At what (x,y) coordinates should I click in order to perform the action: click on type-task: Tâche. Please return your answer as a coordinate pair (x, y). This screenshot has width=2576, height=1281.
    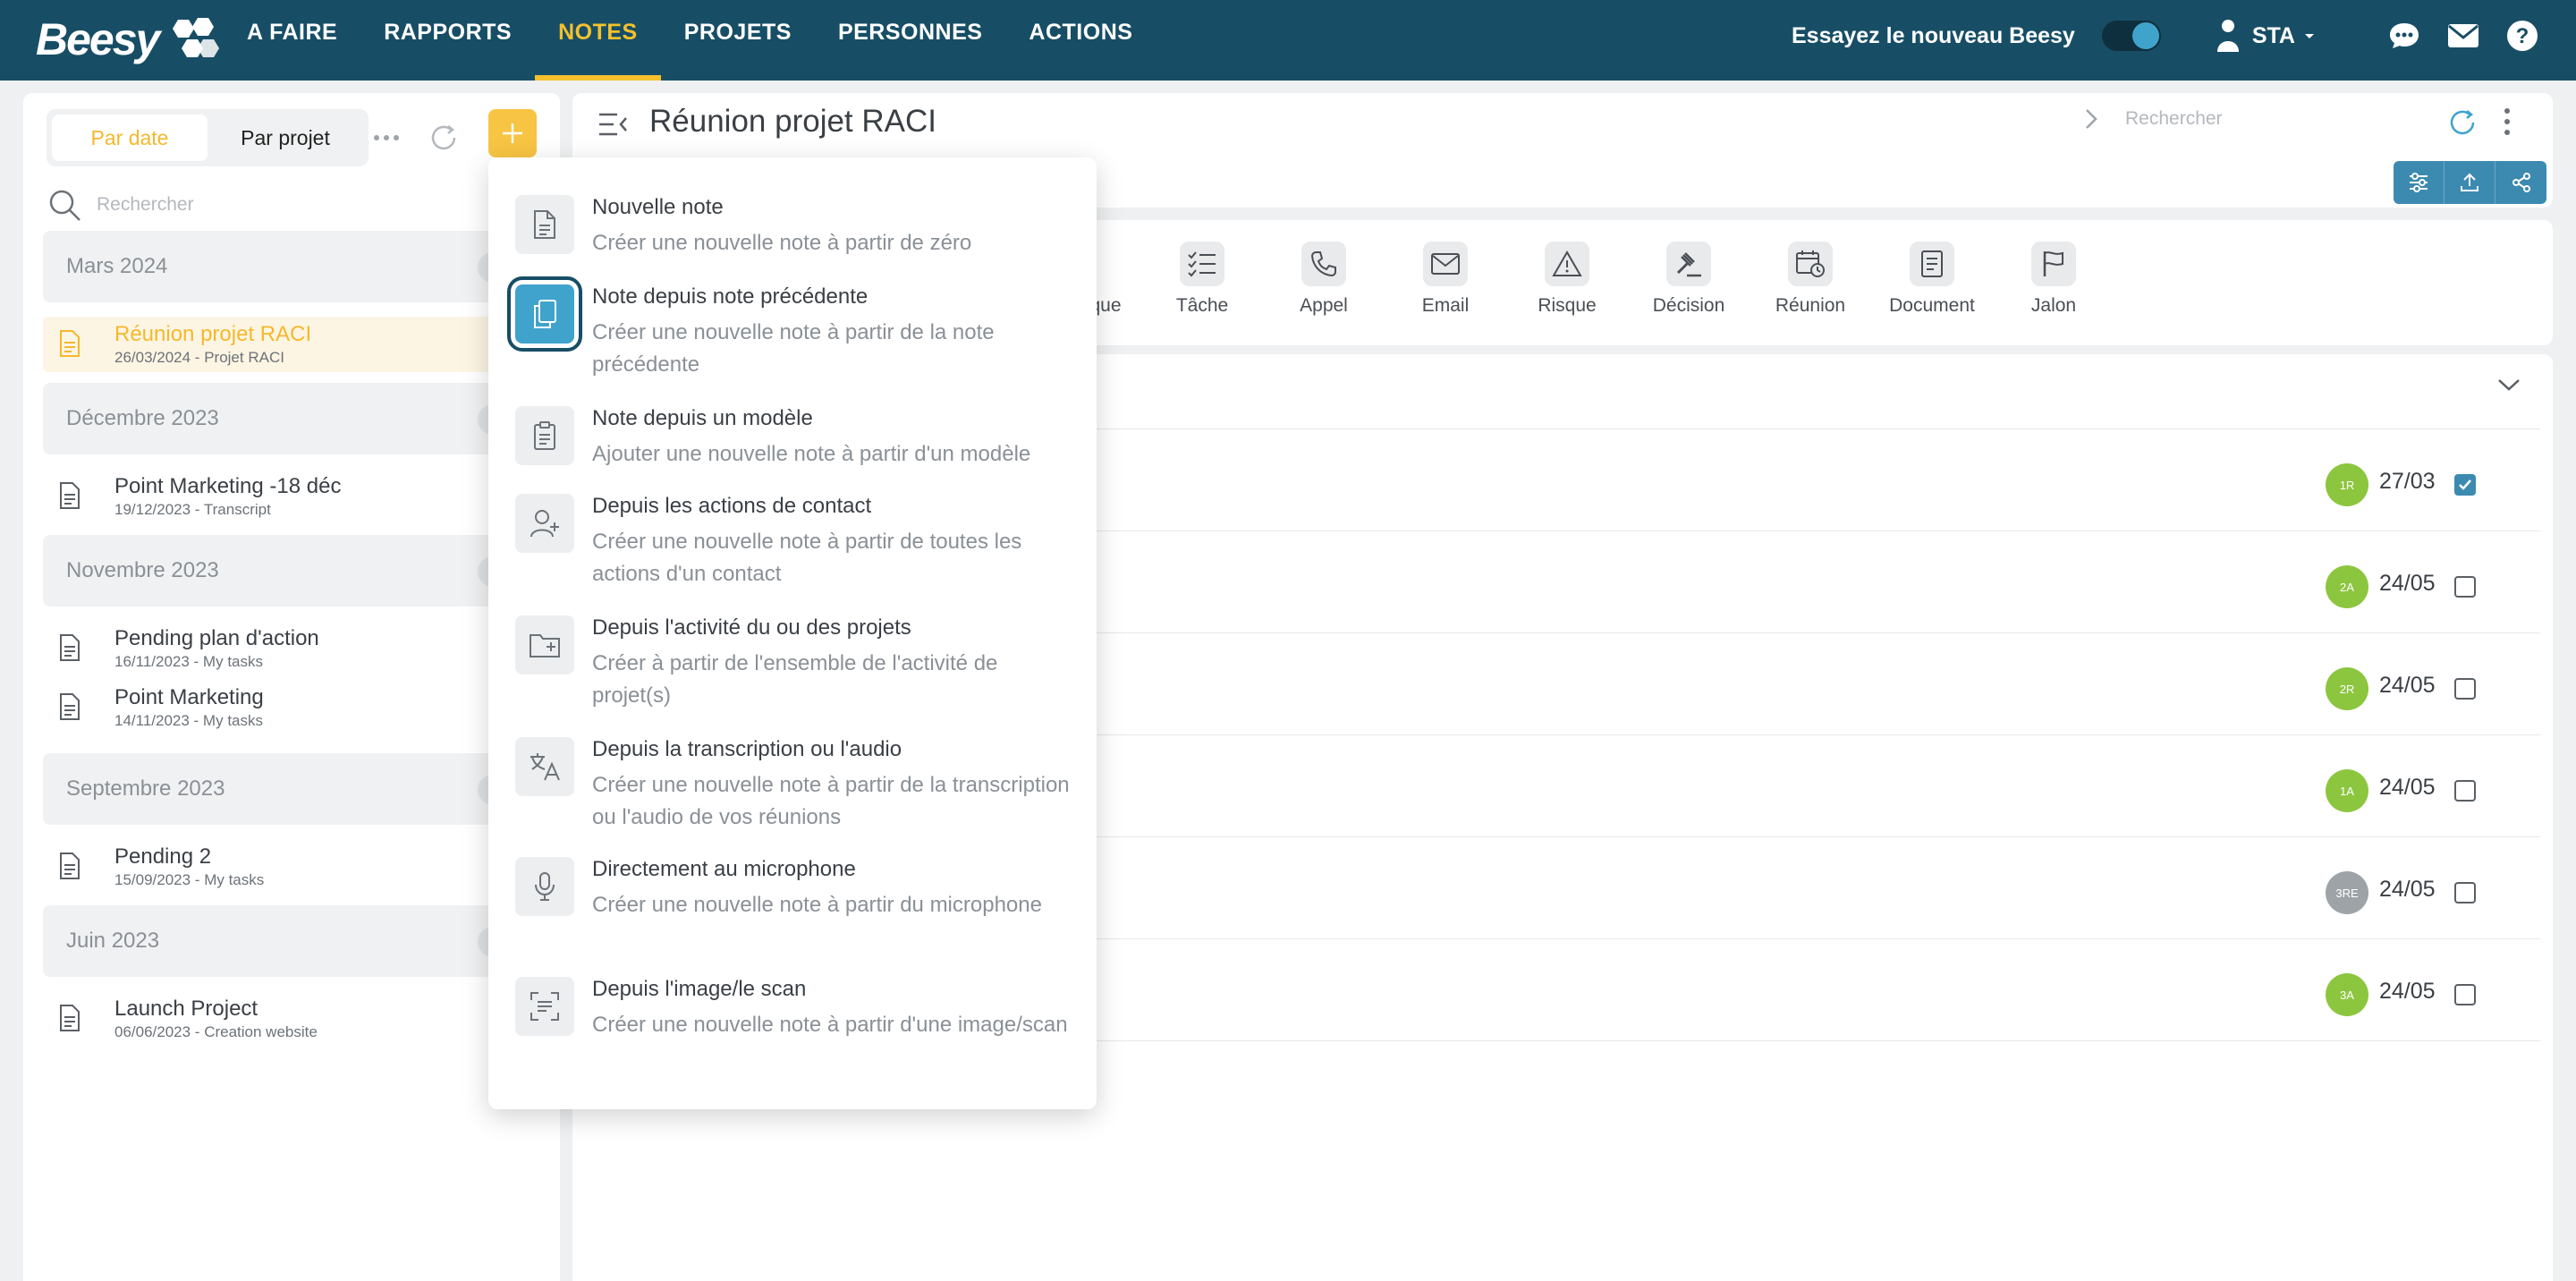
    Looking at the image, I should click on (1202, 279).